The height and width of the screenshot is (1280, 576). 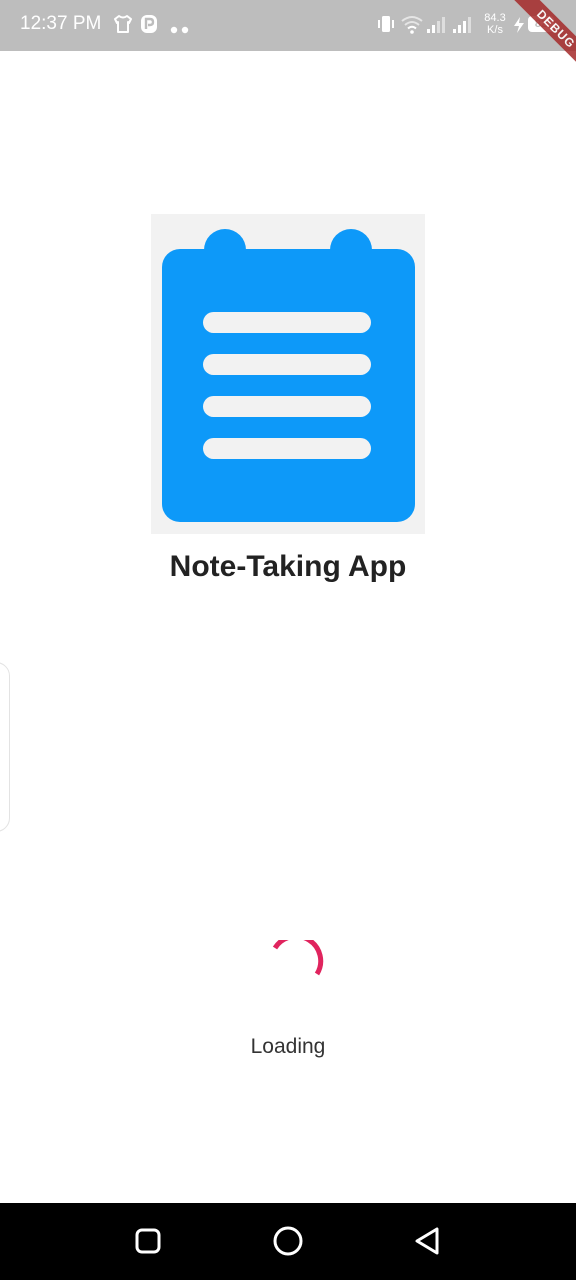 What do you see at coordinates (294, 966) in the screenshot?
I see `loading-spinner` at bounding box center [294, 966].